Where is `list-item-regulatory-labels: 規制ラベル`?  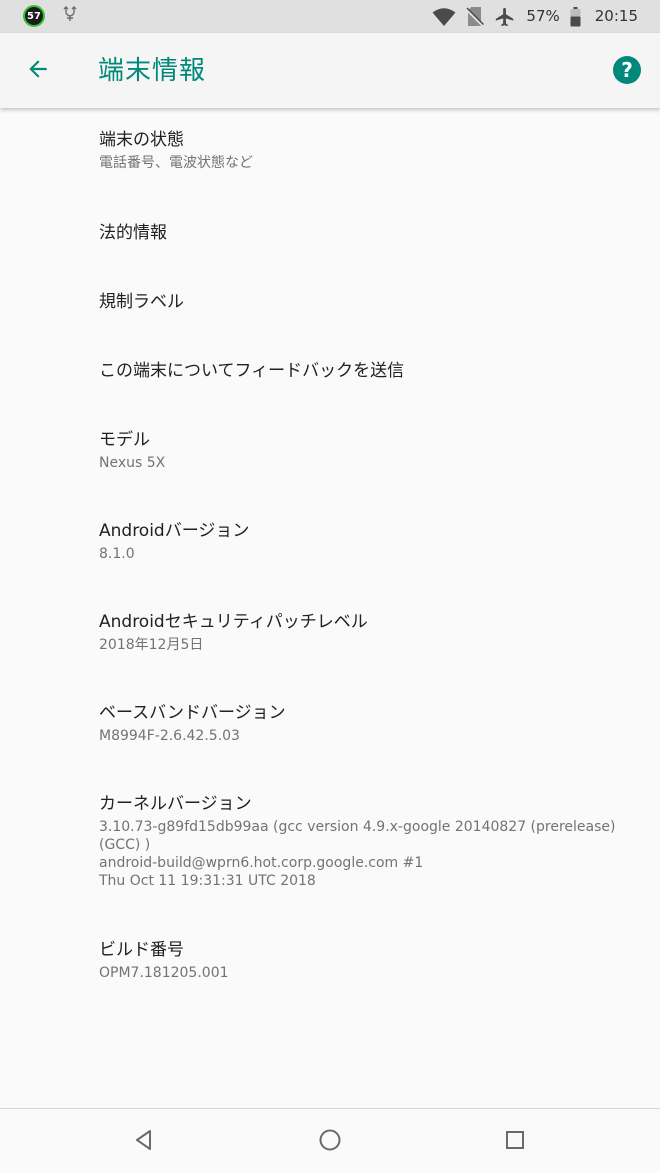
list-item-regulatory-labels: 規制ラベル is located at coordinates (330, 302).